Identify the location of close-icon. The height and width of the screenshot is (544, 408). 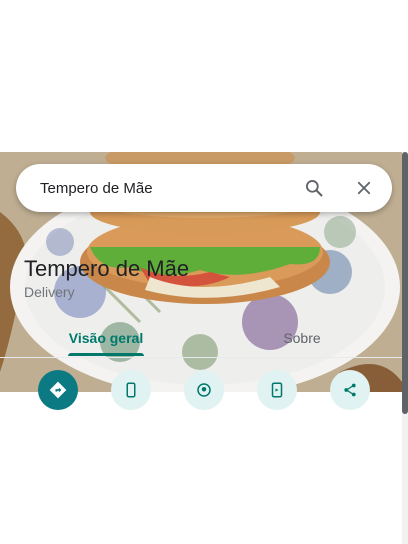
(364, 188).